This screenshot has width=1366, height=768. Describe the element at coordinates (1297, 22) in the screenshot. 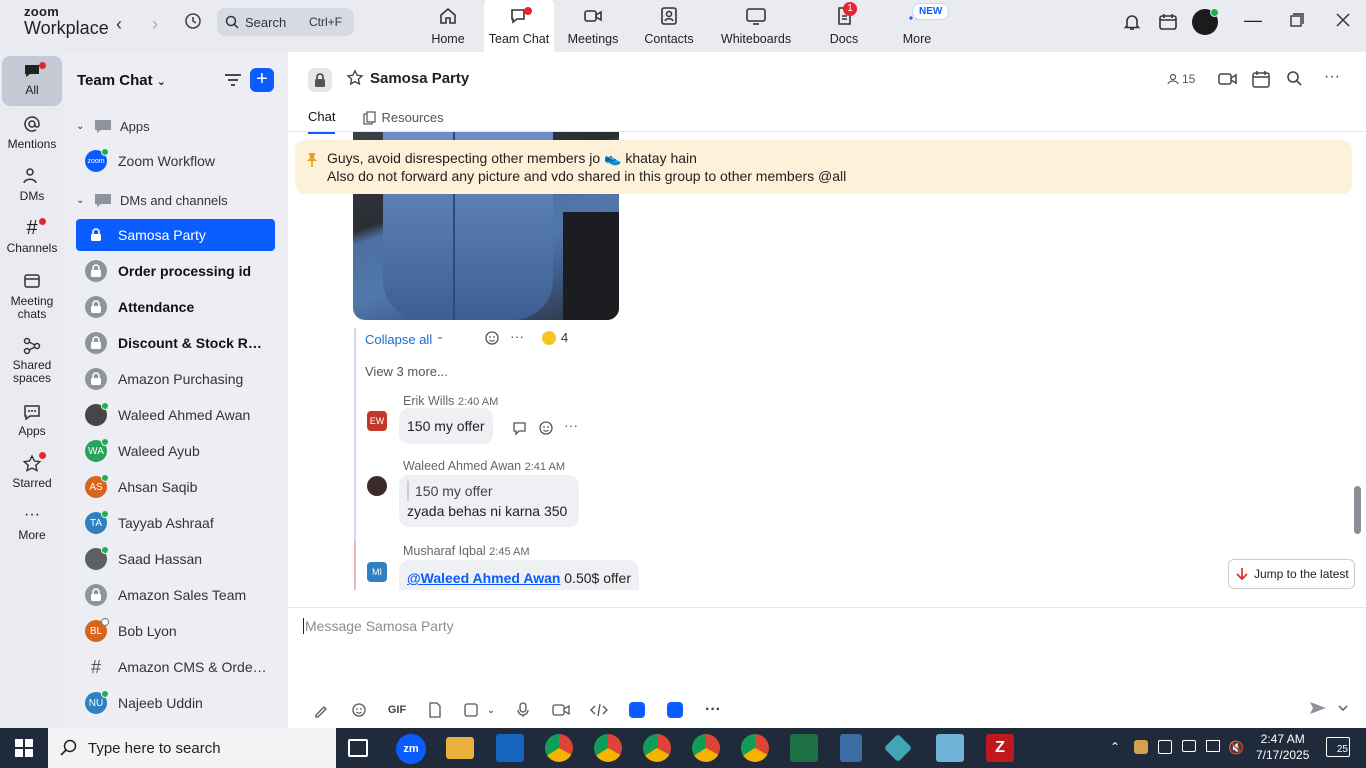

I see `maximize-icon` at that location.